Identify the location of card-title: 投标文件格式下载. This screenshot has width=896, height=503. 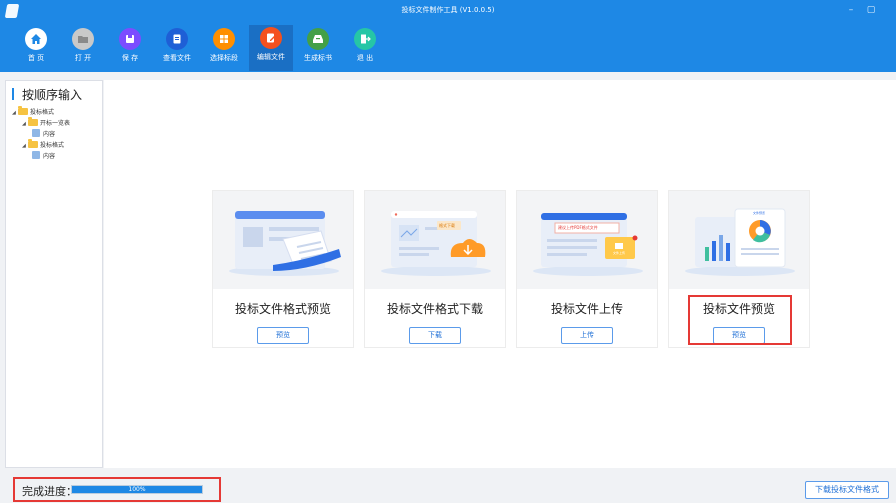
(434, 309).